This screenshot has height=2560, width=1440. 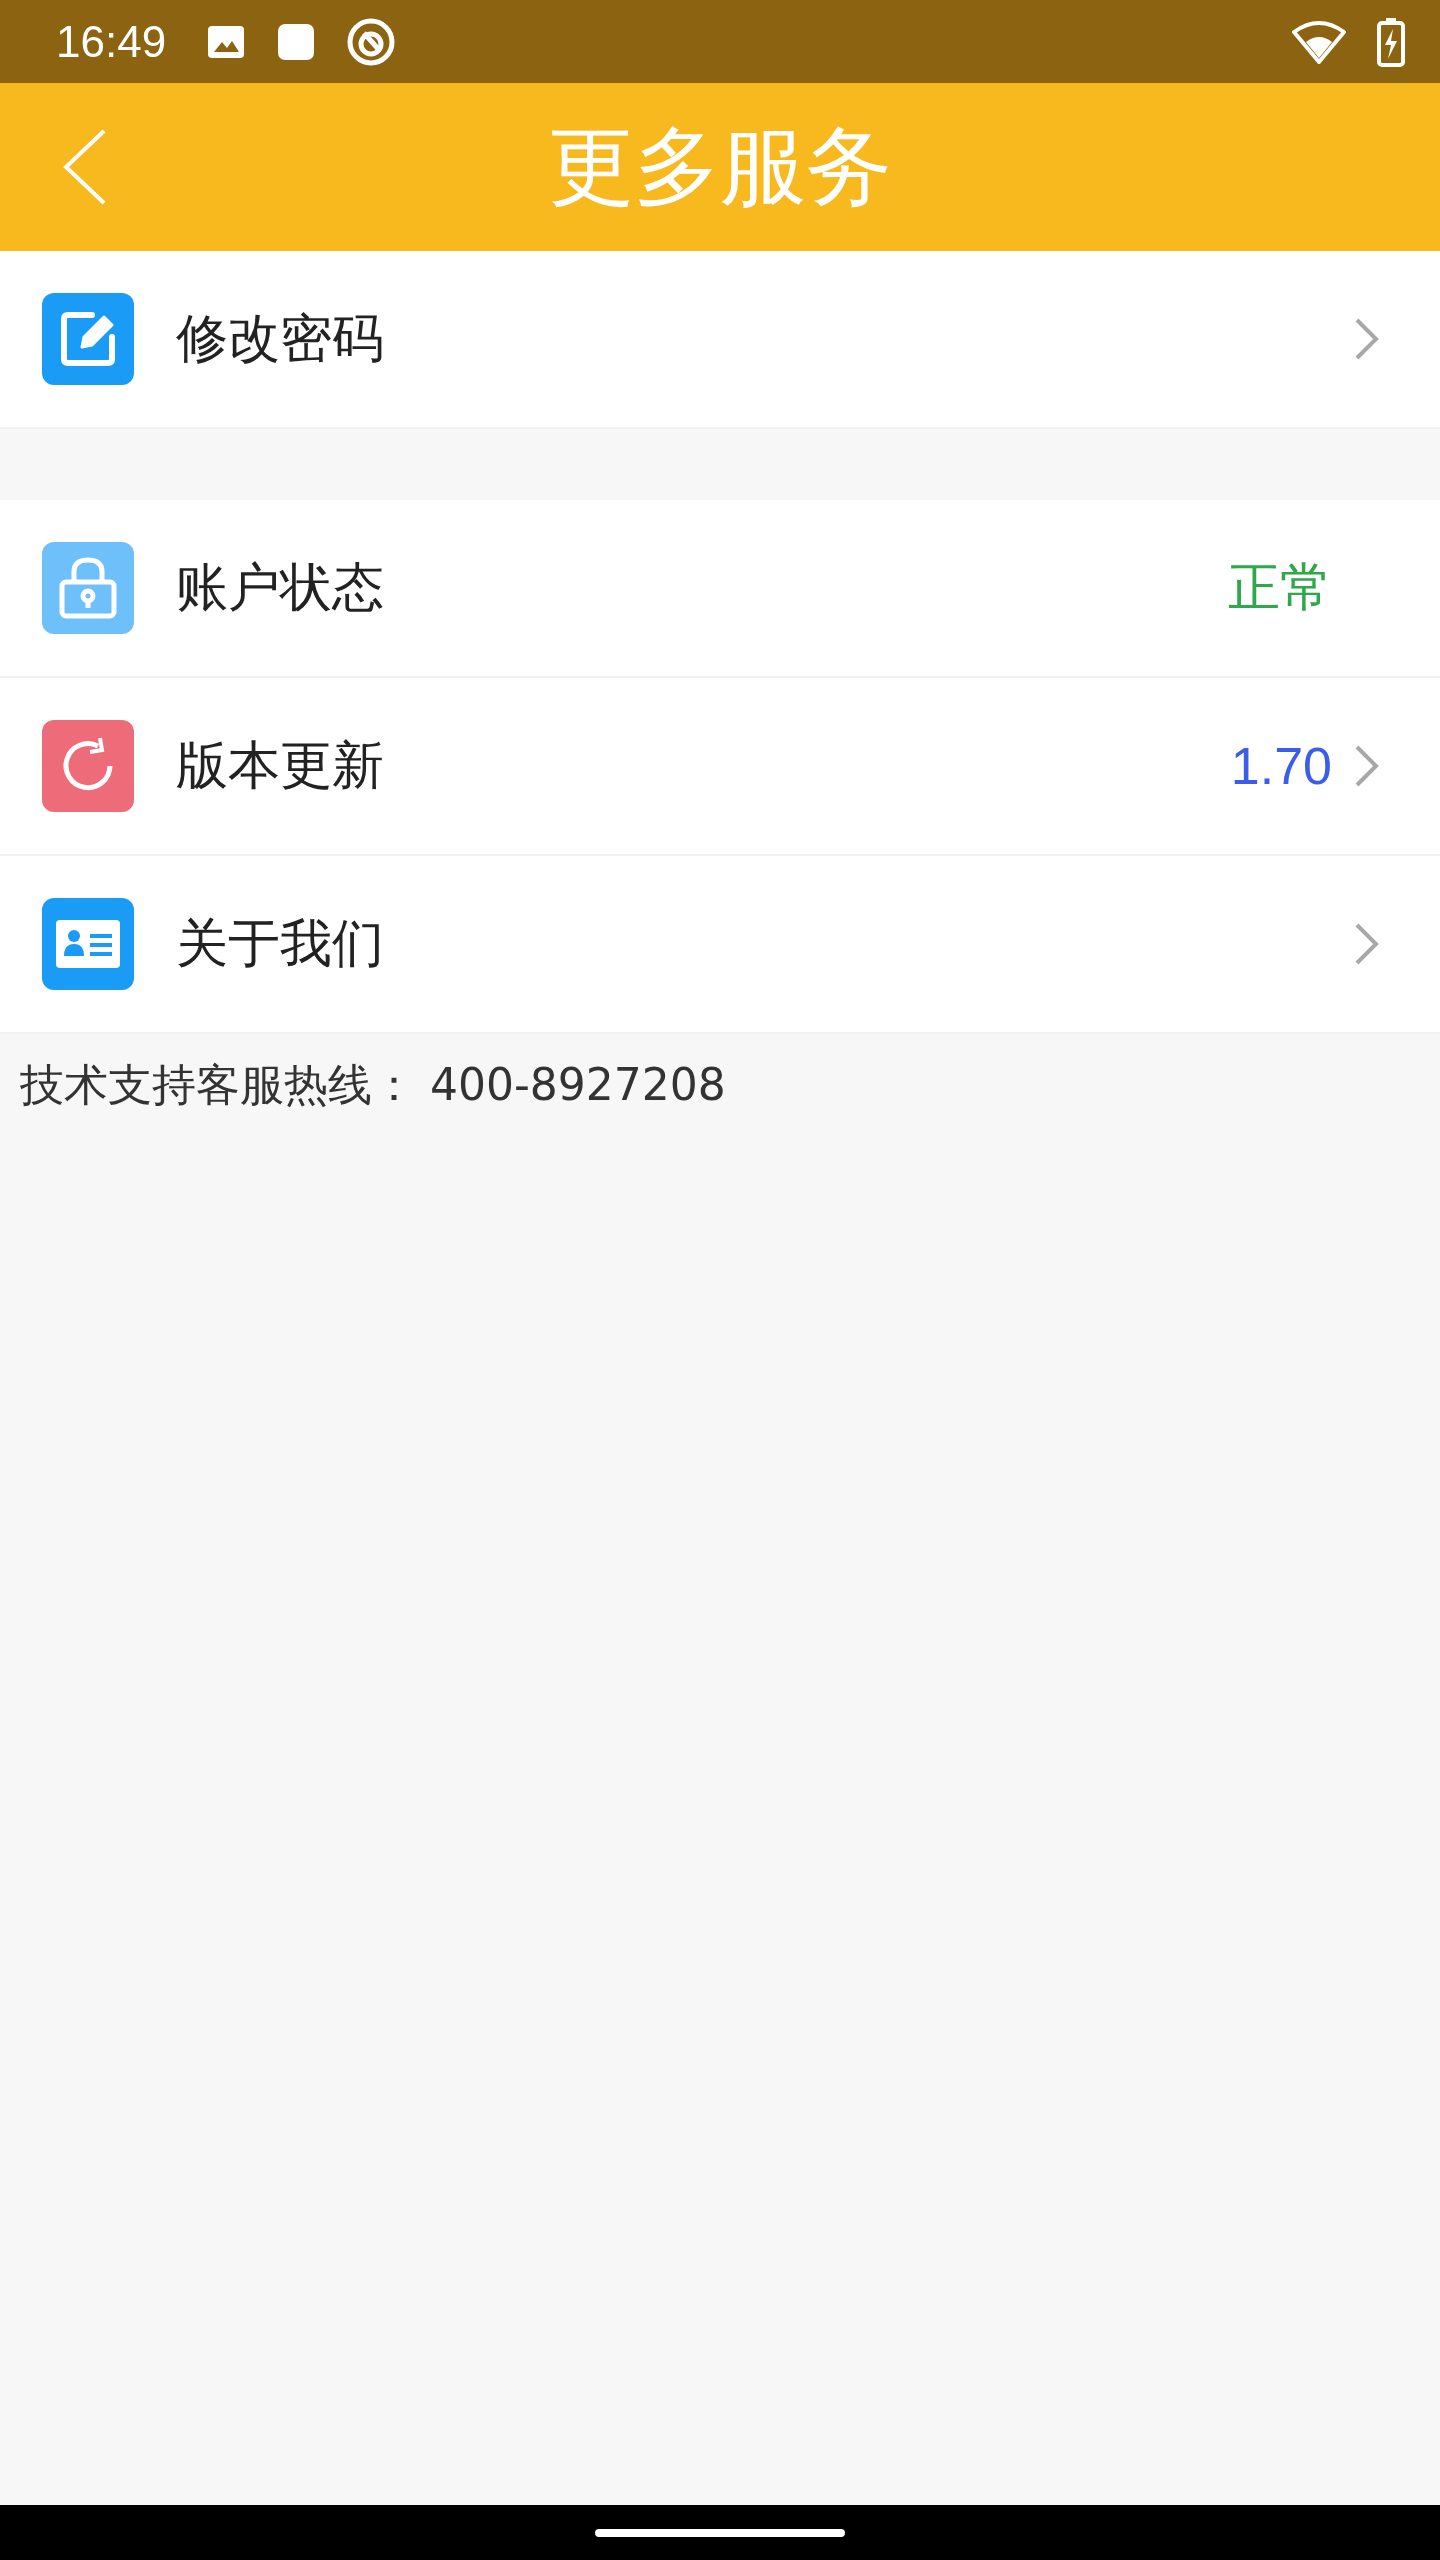 What do you see at coordinates (88, 588) in the screenshot?
I see `lock-icon` at bounding box center [88, 588].